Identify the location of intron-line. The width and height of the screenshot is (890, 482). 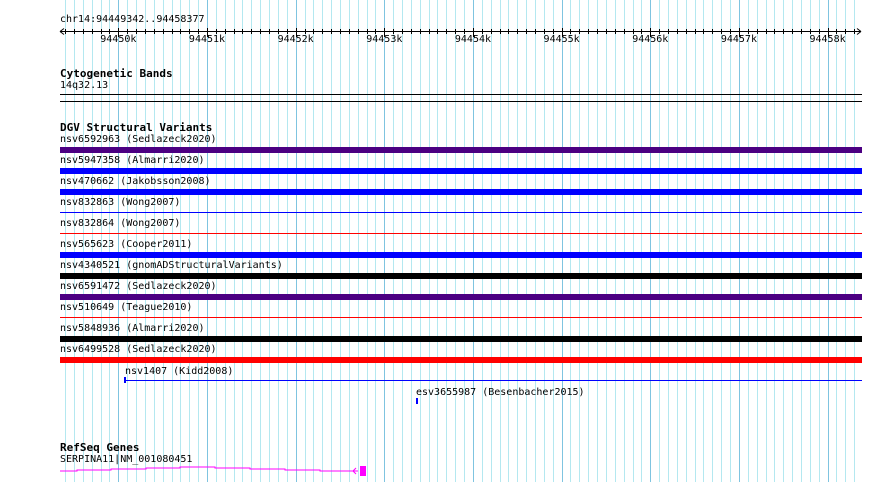
(209, 469).